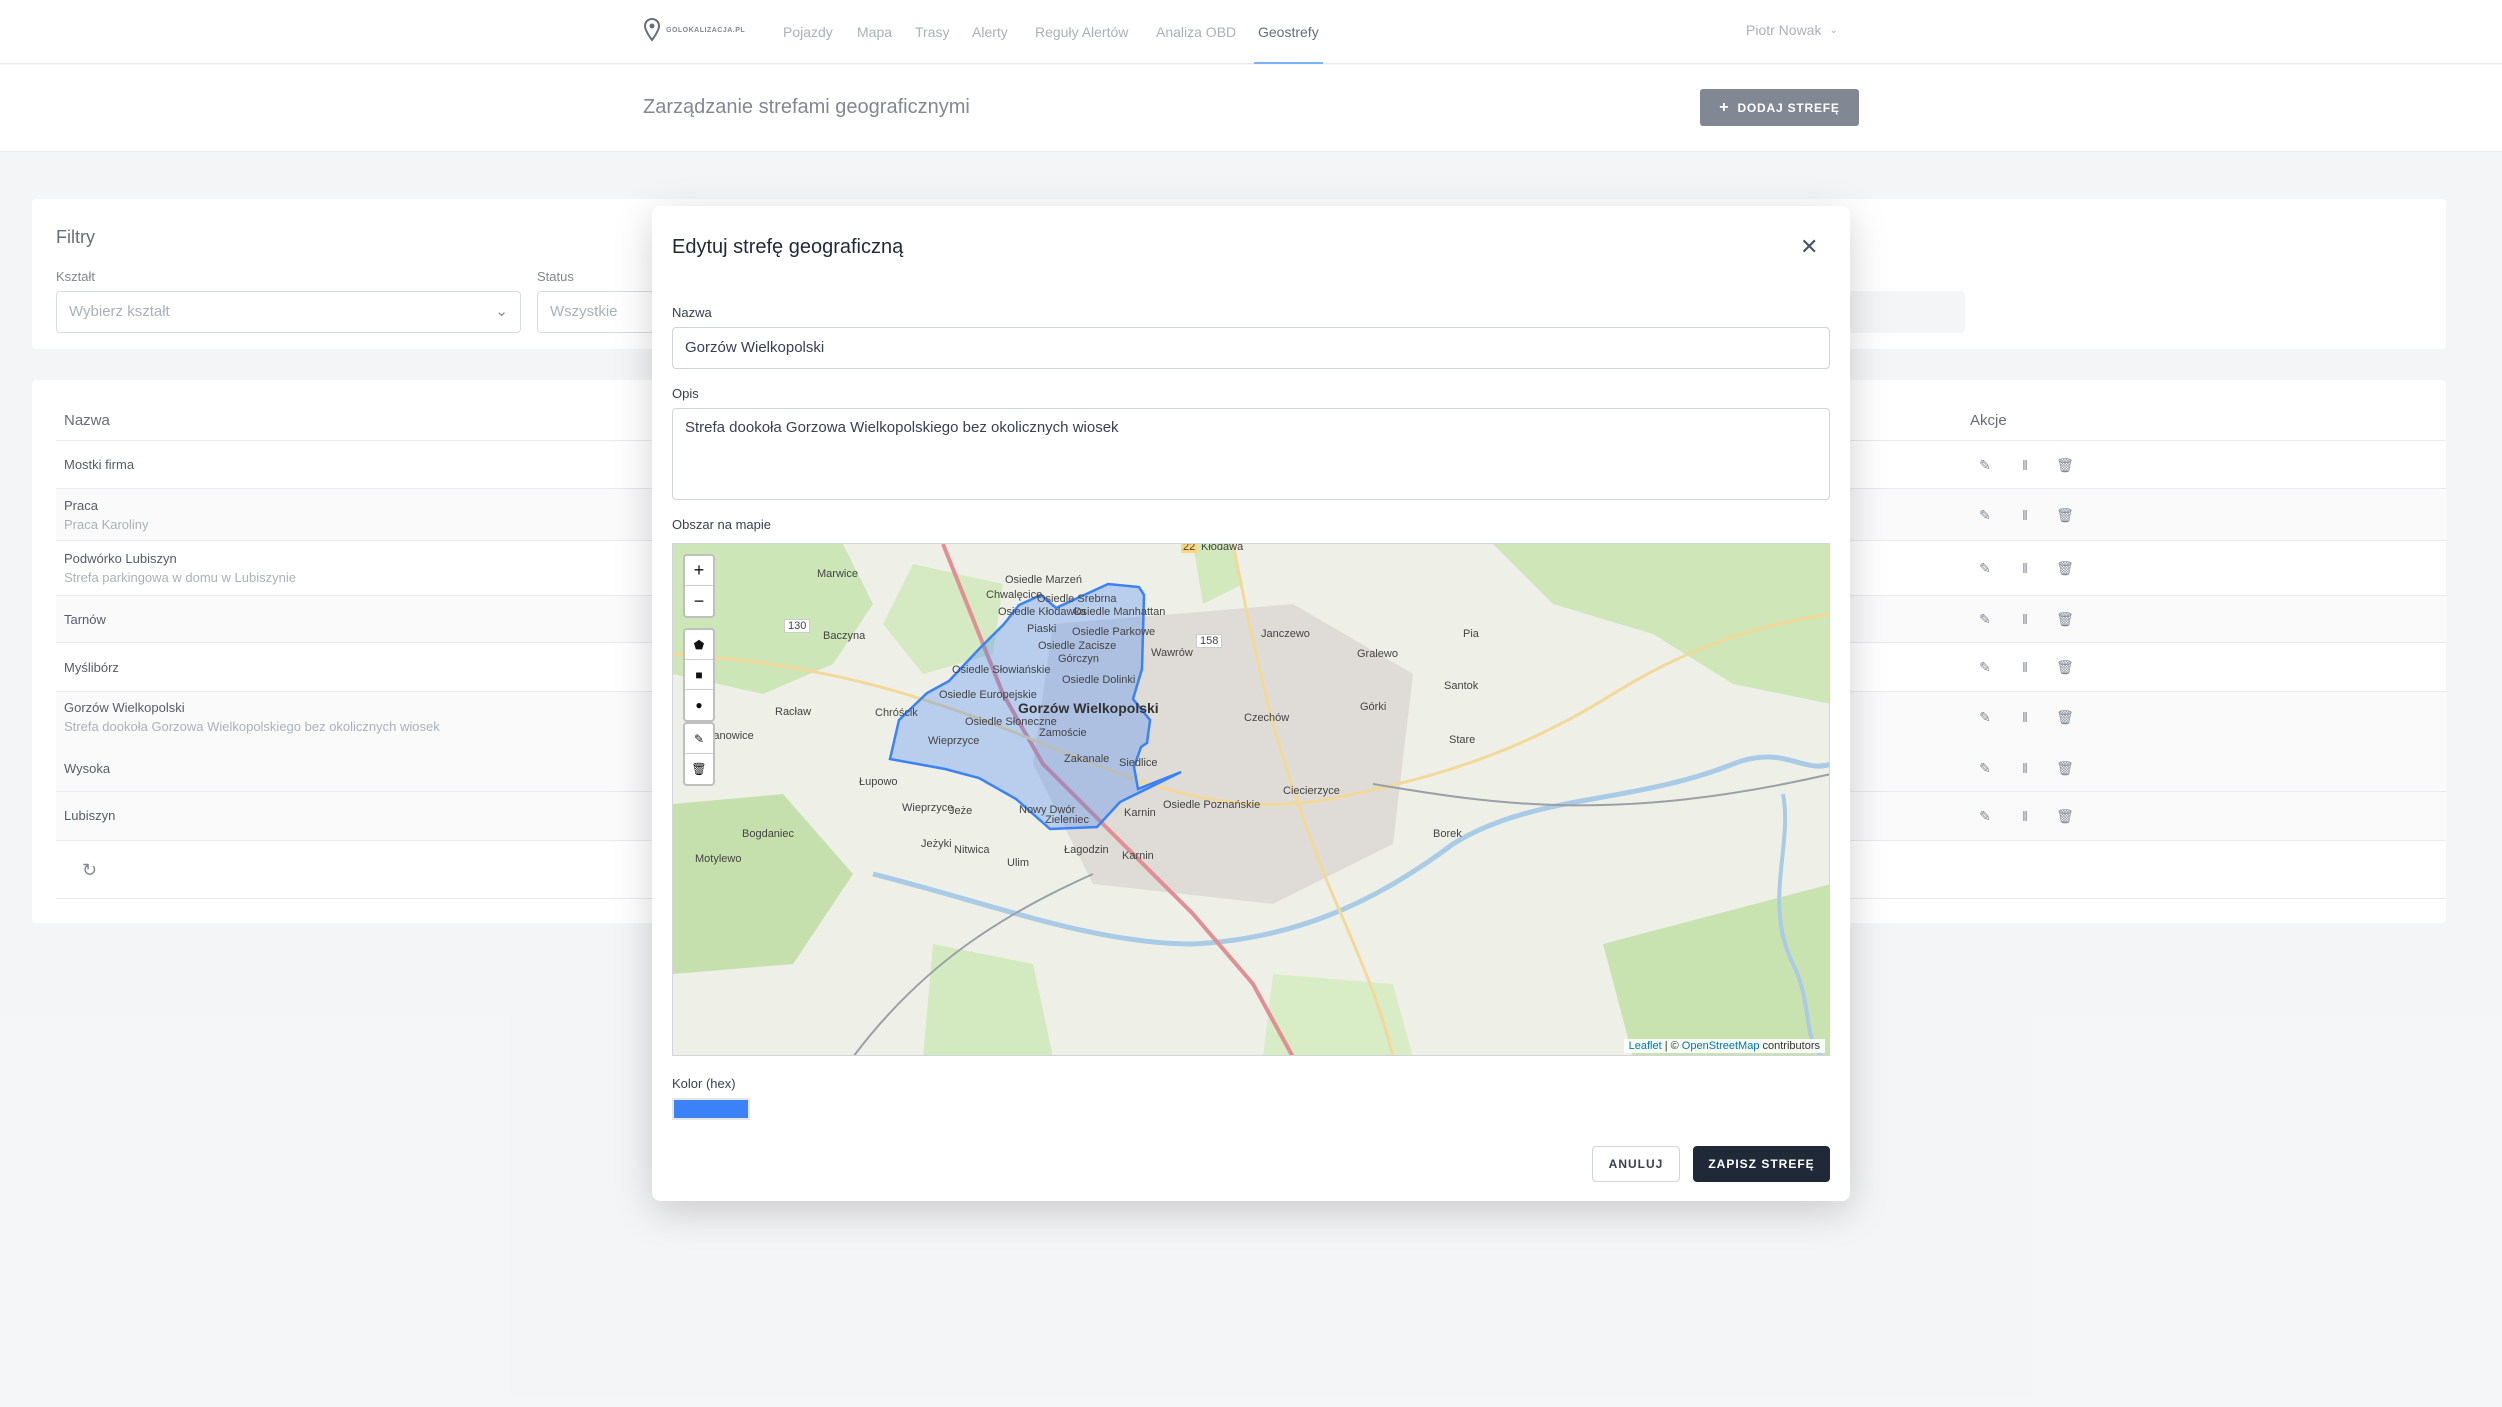 The image size is (2502, 1407). What do you see at coordinates (1114, 632) in the screenshot?
I see `map-label: Osiedle Parkowe` at bounding box center [1114, 632].